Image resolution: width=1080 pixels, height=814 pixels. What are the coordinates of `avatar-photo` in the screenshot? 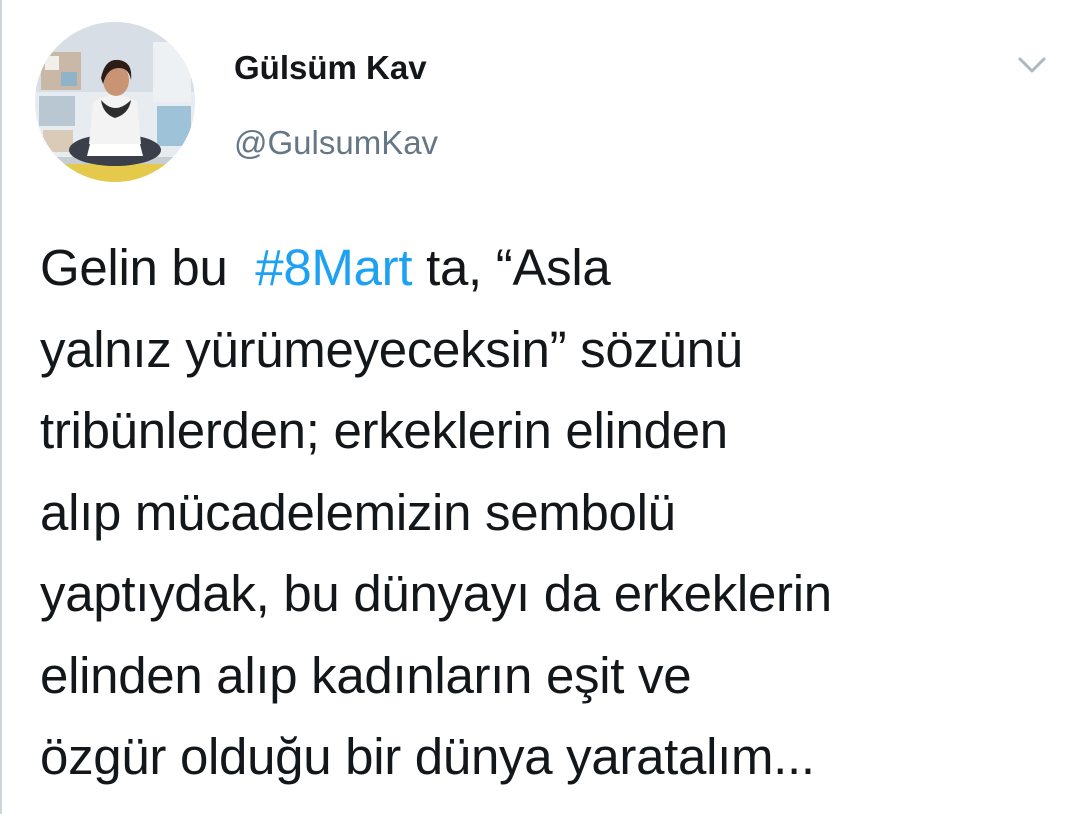 It's located at (115, 102).